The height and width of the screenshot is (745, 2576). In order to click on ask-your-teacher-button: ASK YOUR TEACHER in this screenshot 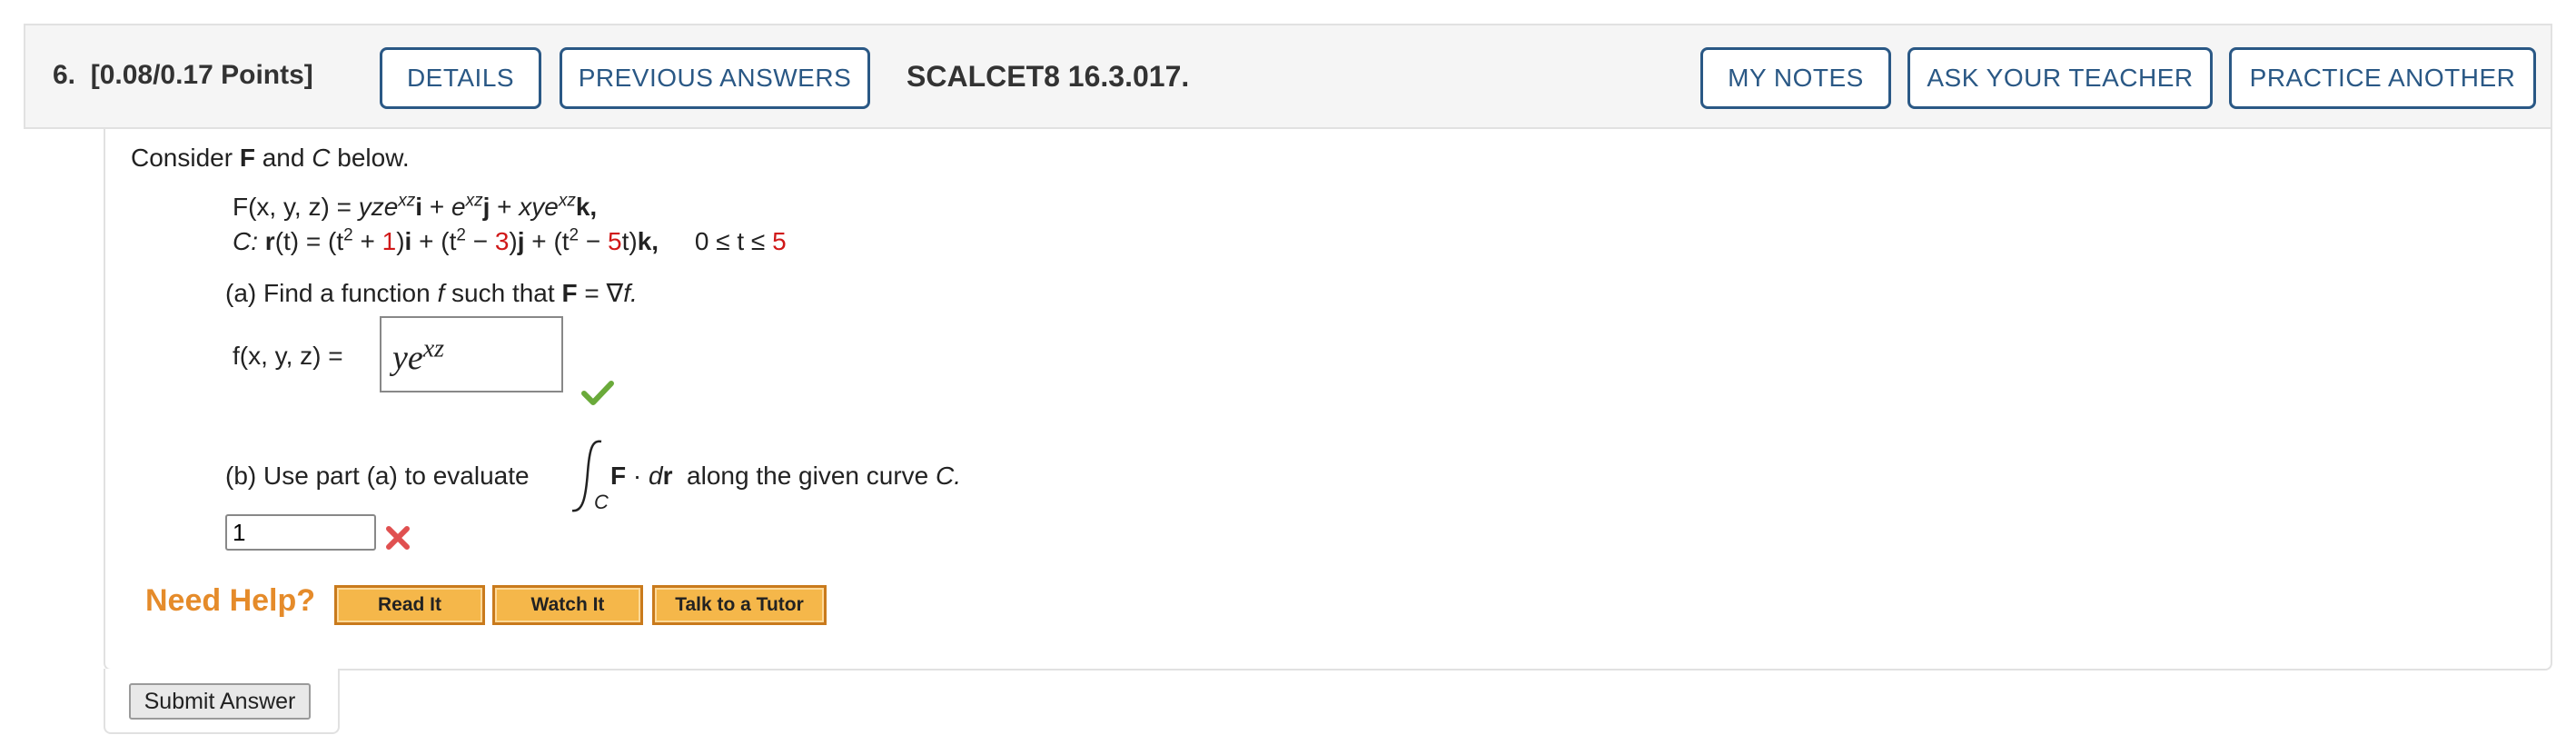, I will do `click(2060, 78)`.